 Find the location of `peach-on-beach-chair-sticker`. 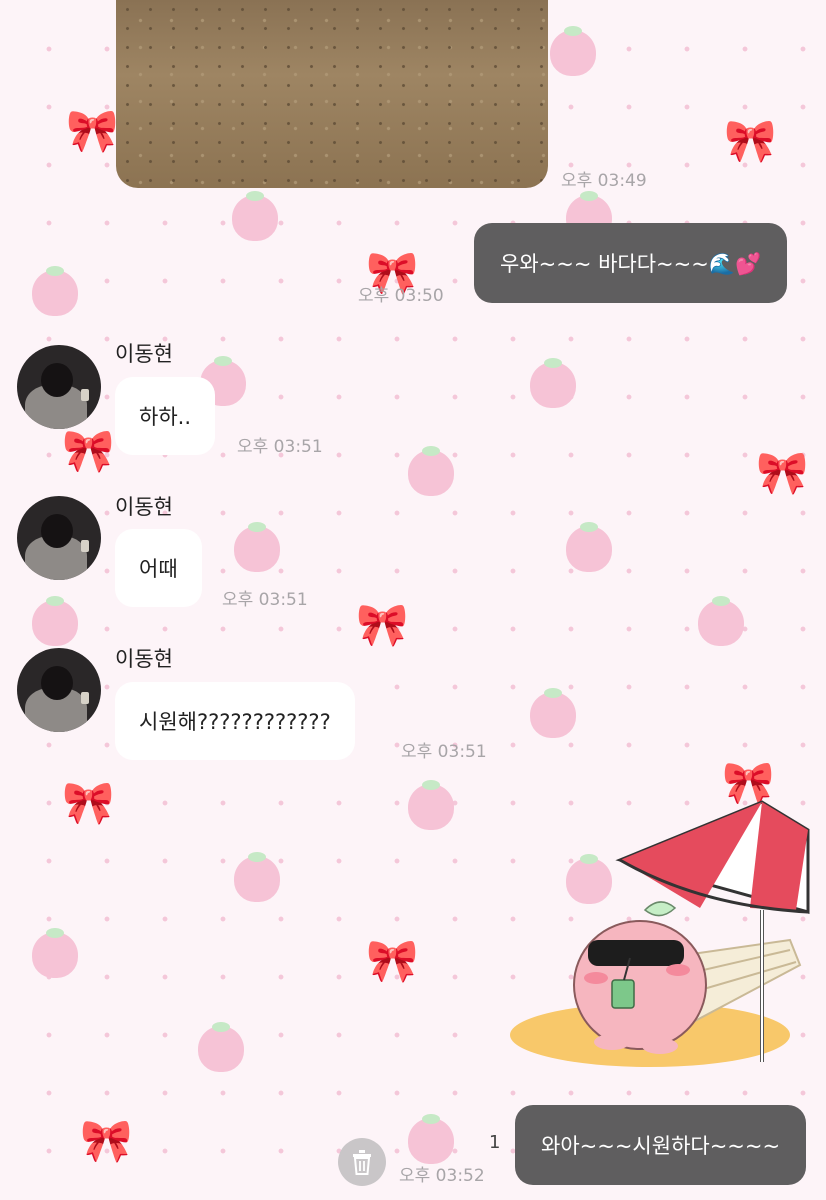

peach-on-beach-chair-sticker is located at coordinates (656, 935).